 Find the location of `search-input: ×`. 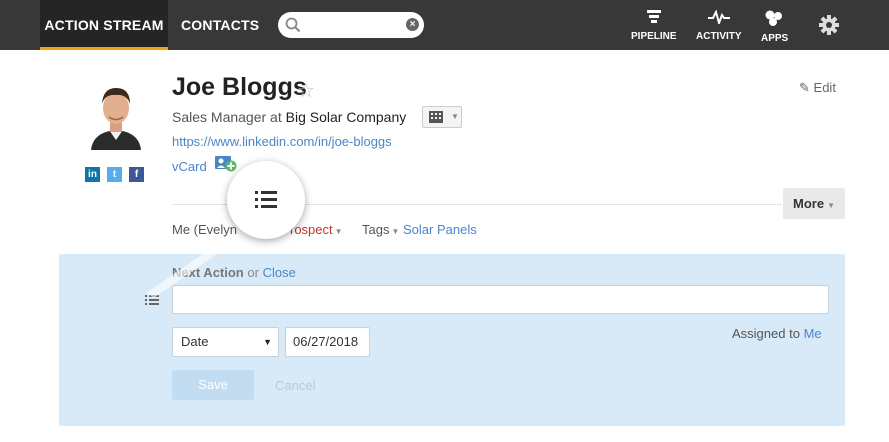

search-input: × is located at coordinates (351, 25).